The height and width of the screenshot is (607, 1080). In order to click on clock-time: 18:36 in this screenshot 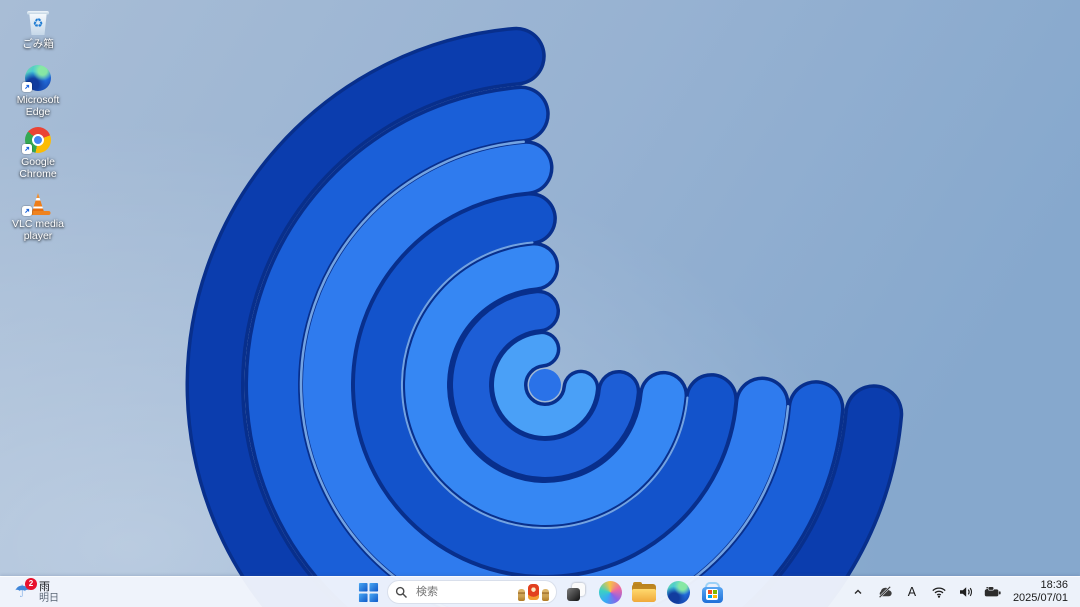, I will do `click(1054, 585)`.